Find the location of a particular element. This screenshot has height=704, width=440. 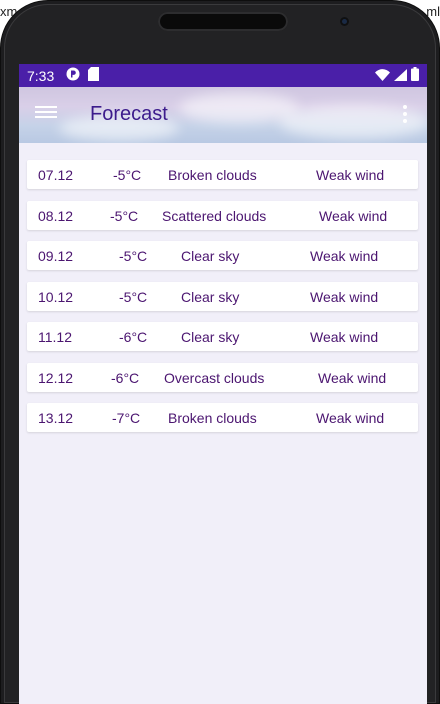

forecast-date: 09.12 is located at coordinates (56, 256).